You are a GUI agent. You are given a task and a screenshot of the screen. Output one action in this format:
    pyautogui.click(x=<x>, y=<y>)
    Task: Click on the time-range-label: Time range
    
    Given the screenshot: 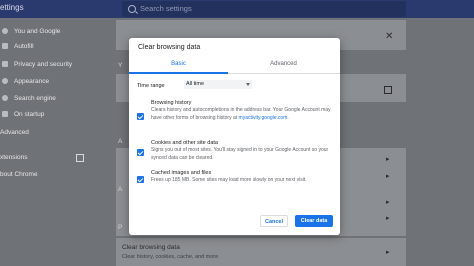 What is the action you would take?
    pyautogui.click(x=151, y=86)
    